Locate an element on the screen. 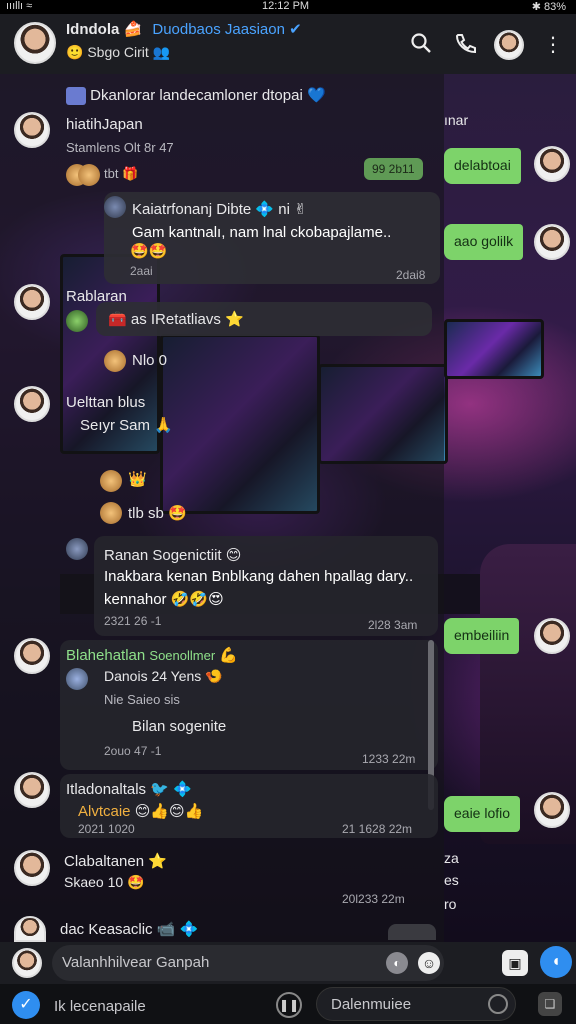 The height and width of the screenshot is (1024, 576). bottom-search-pill: Dalenmuiee is located at coordinates (416, 1004).